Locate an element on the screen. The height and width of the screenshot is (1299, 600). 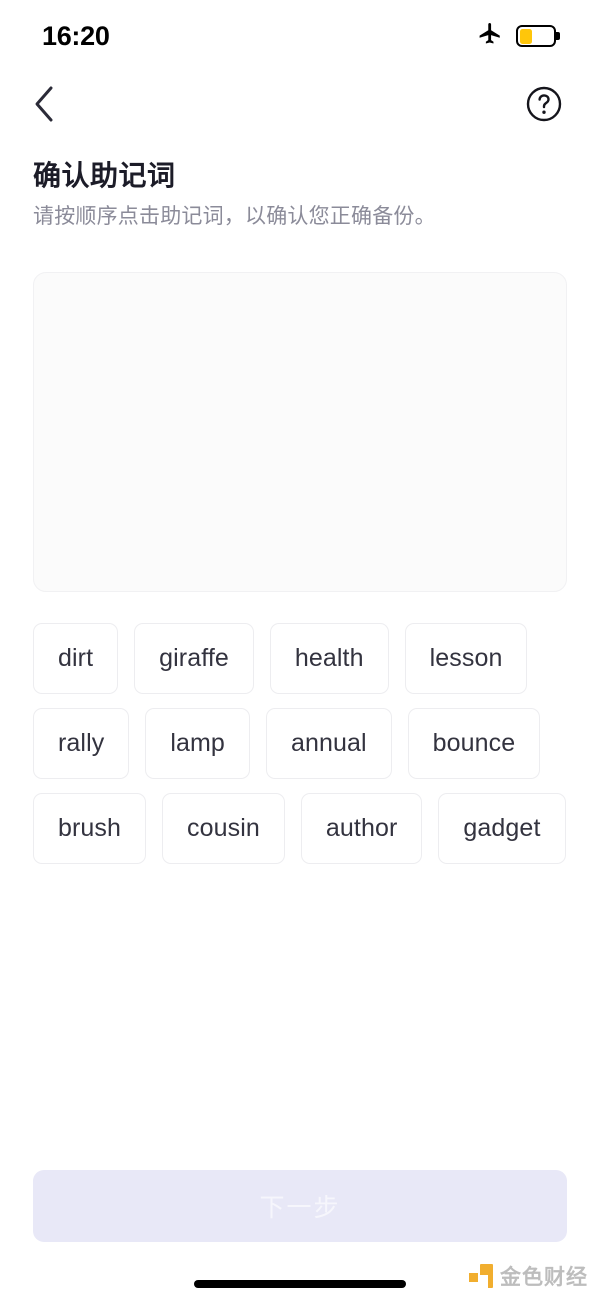
question-circle-icon is located at coordinates (544, 106).